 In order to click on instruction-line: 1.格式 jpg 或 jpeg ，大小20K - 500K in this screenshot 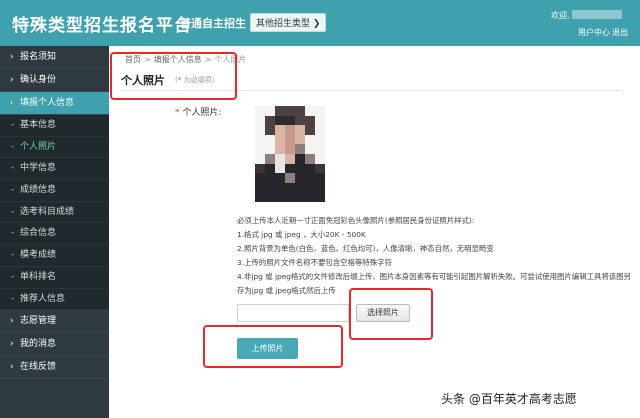, I will do `click(301, 234)`.